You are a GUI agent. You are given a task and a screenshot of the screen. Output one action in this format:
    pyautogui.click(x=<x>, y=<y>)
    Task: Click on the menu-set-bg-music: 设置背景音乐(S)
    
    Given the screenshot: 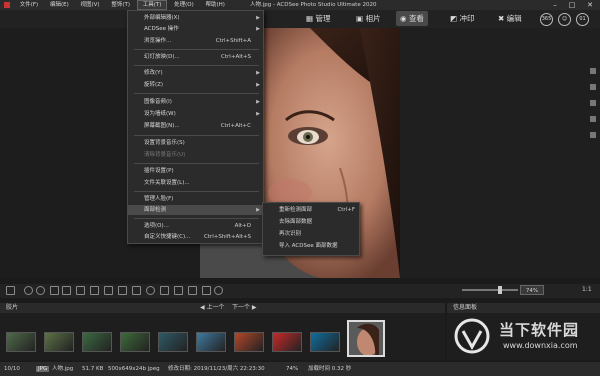 What is the action you would take?
    pyautogui.click(x=195, y=143)
    